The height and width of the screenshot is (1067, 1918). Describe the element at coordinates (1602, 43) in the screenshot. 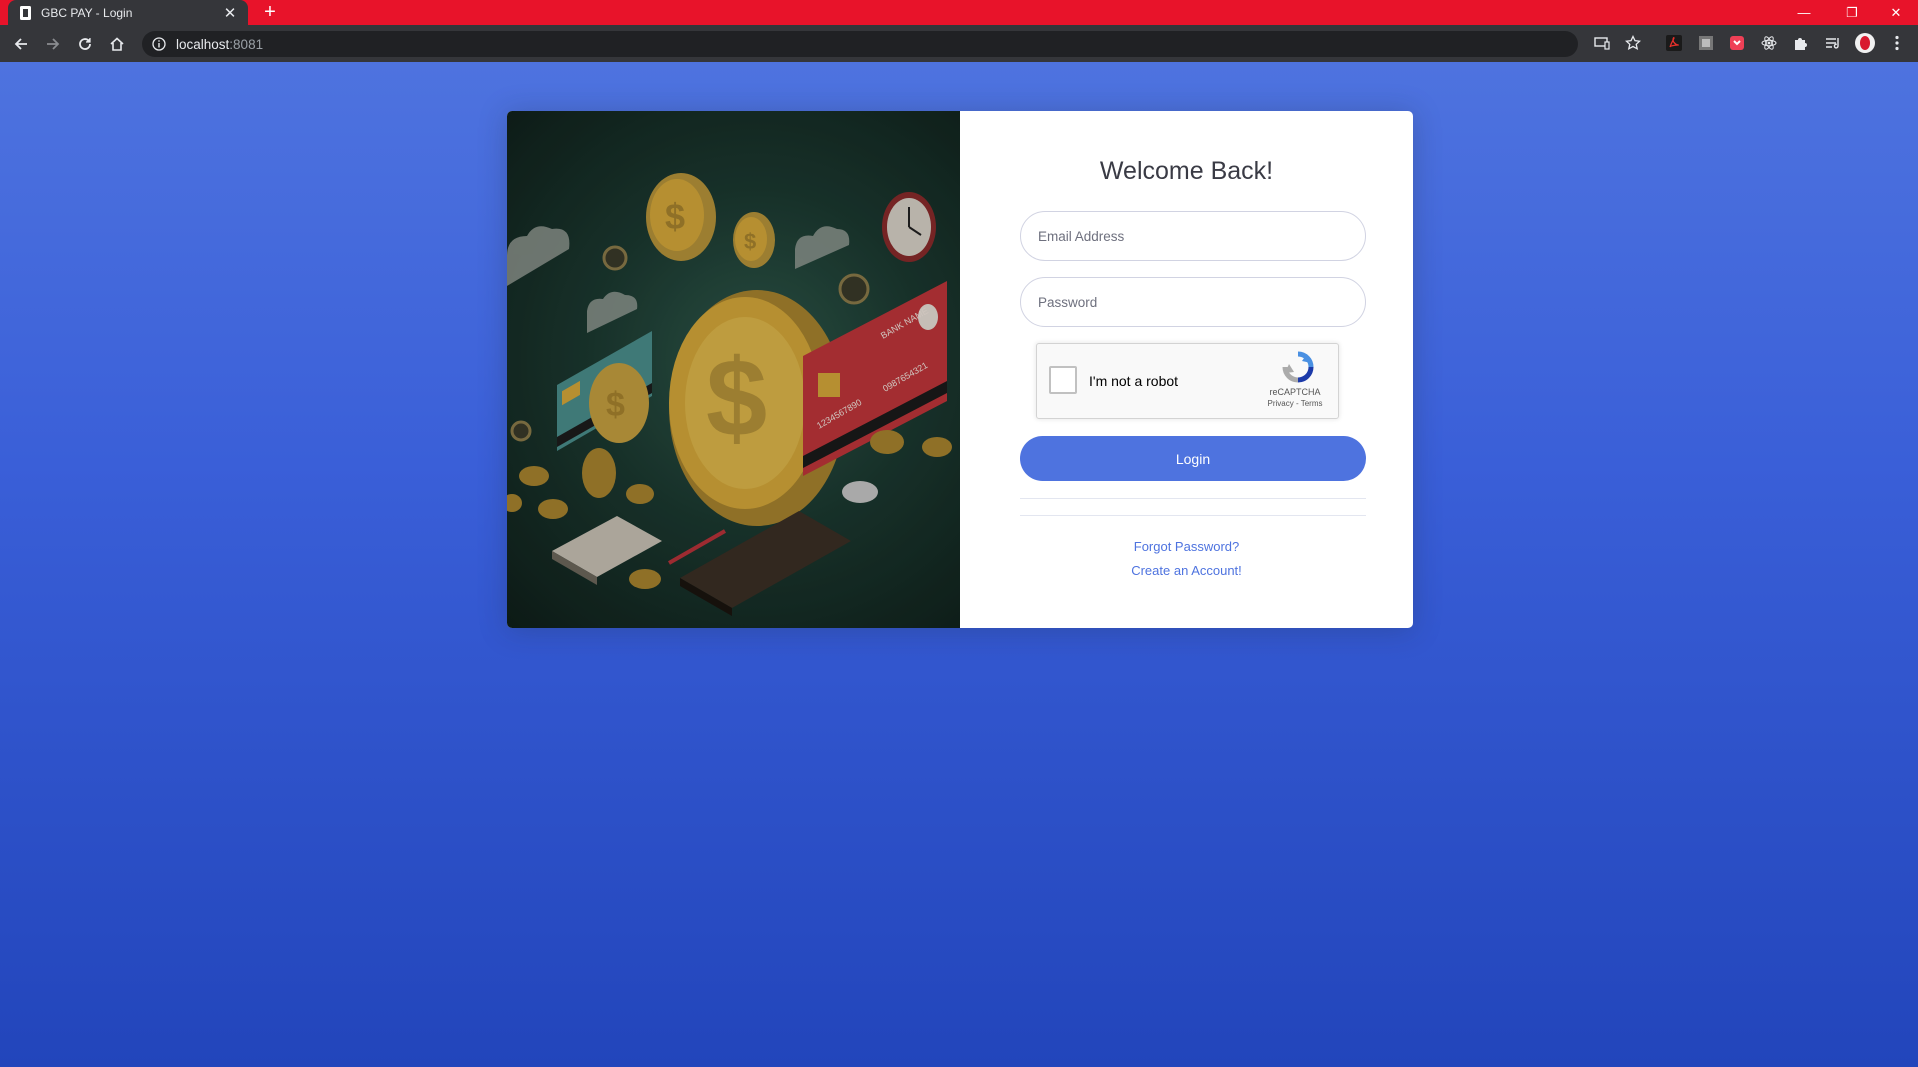

I see `cast-icon` at that location.